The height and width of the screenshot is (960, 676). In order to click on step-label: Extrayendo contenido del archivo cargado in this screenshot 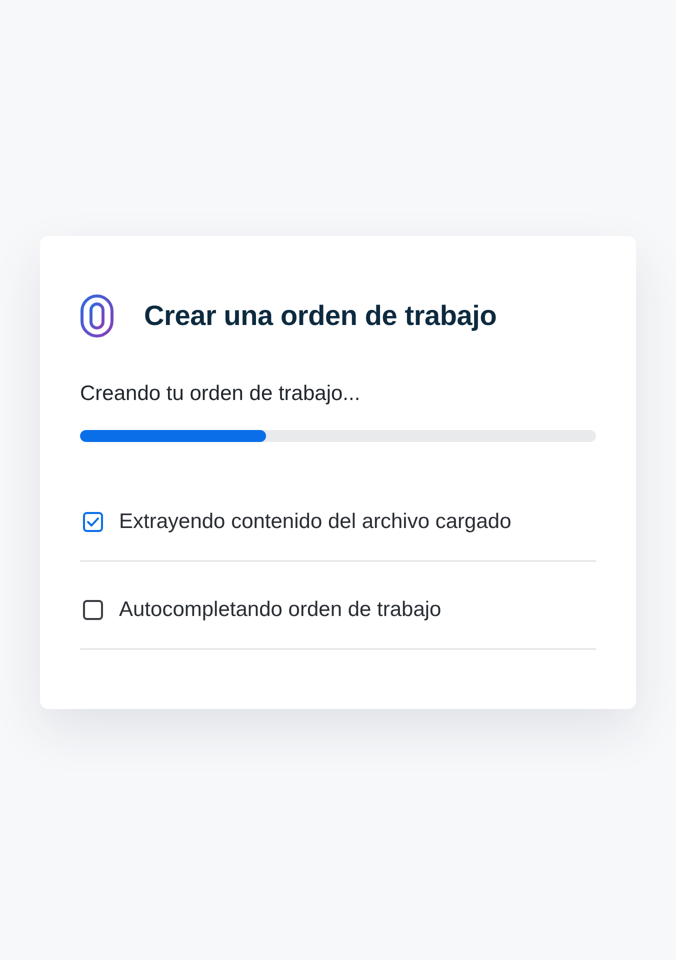, I will do `click(315, 522)`.